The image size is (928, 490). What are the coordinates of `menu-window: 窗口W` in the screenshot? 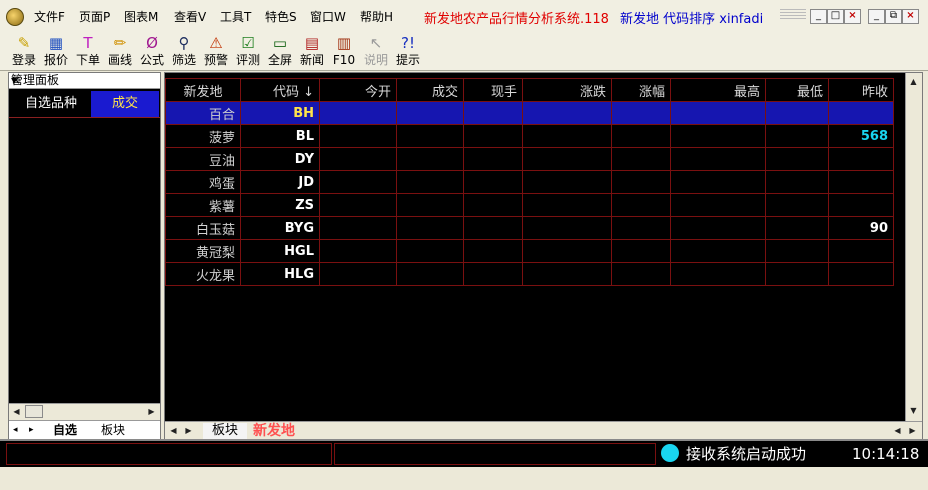 It's located at (328, 16).